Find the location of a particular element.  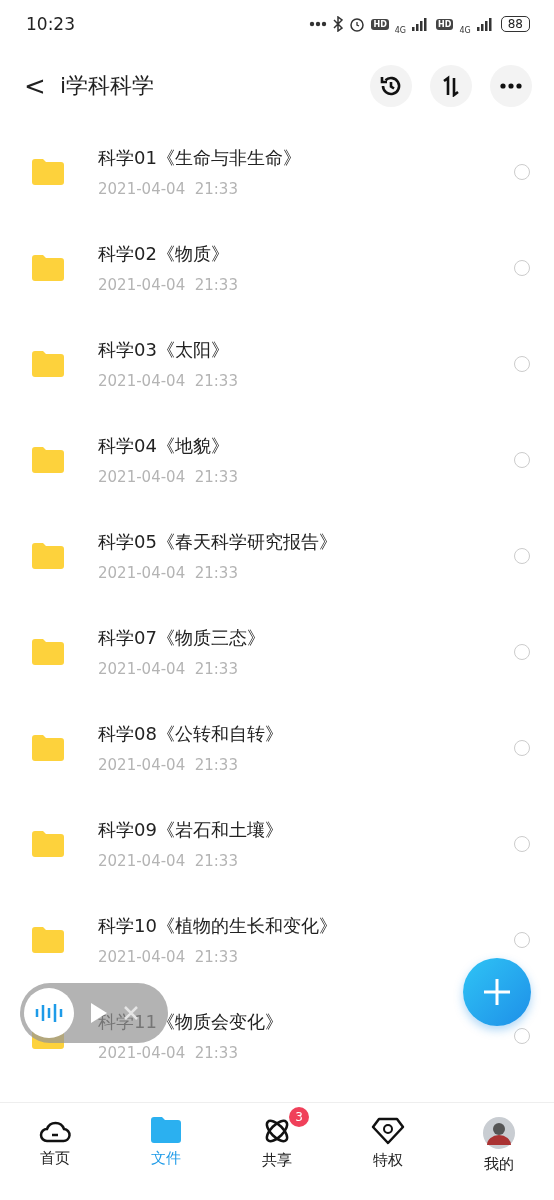

file-name: 科学01《生命与非生命》 is located at coordinates (199, 158).